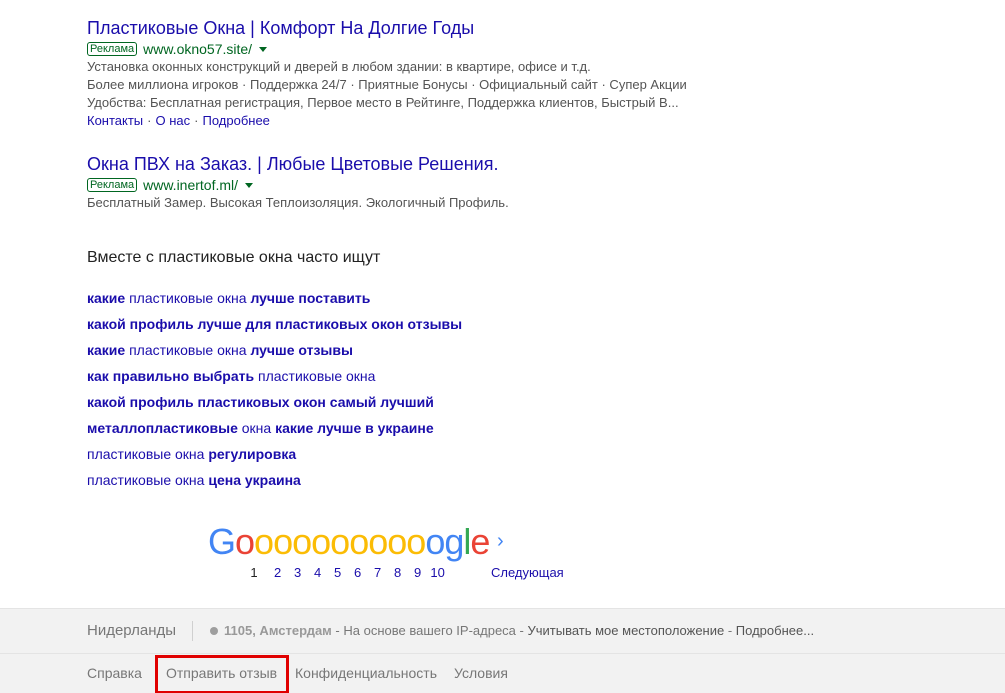  I want to click on send-feedback-link: Отправить отзыв, so click(221, 673).